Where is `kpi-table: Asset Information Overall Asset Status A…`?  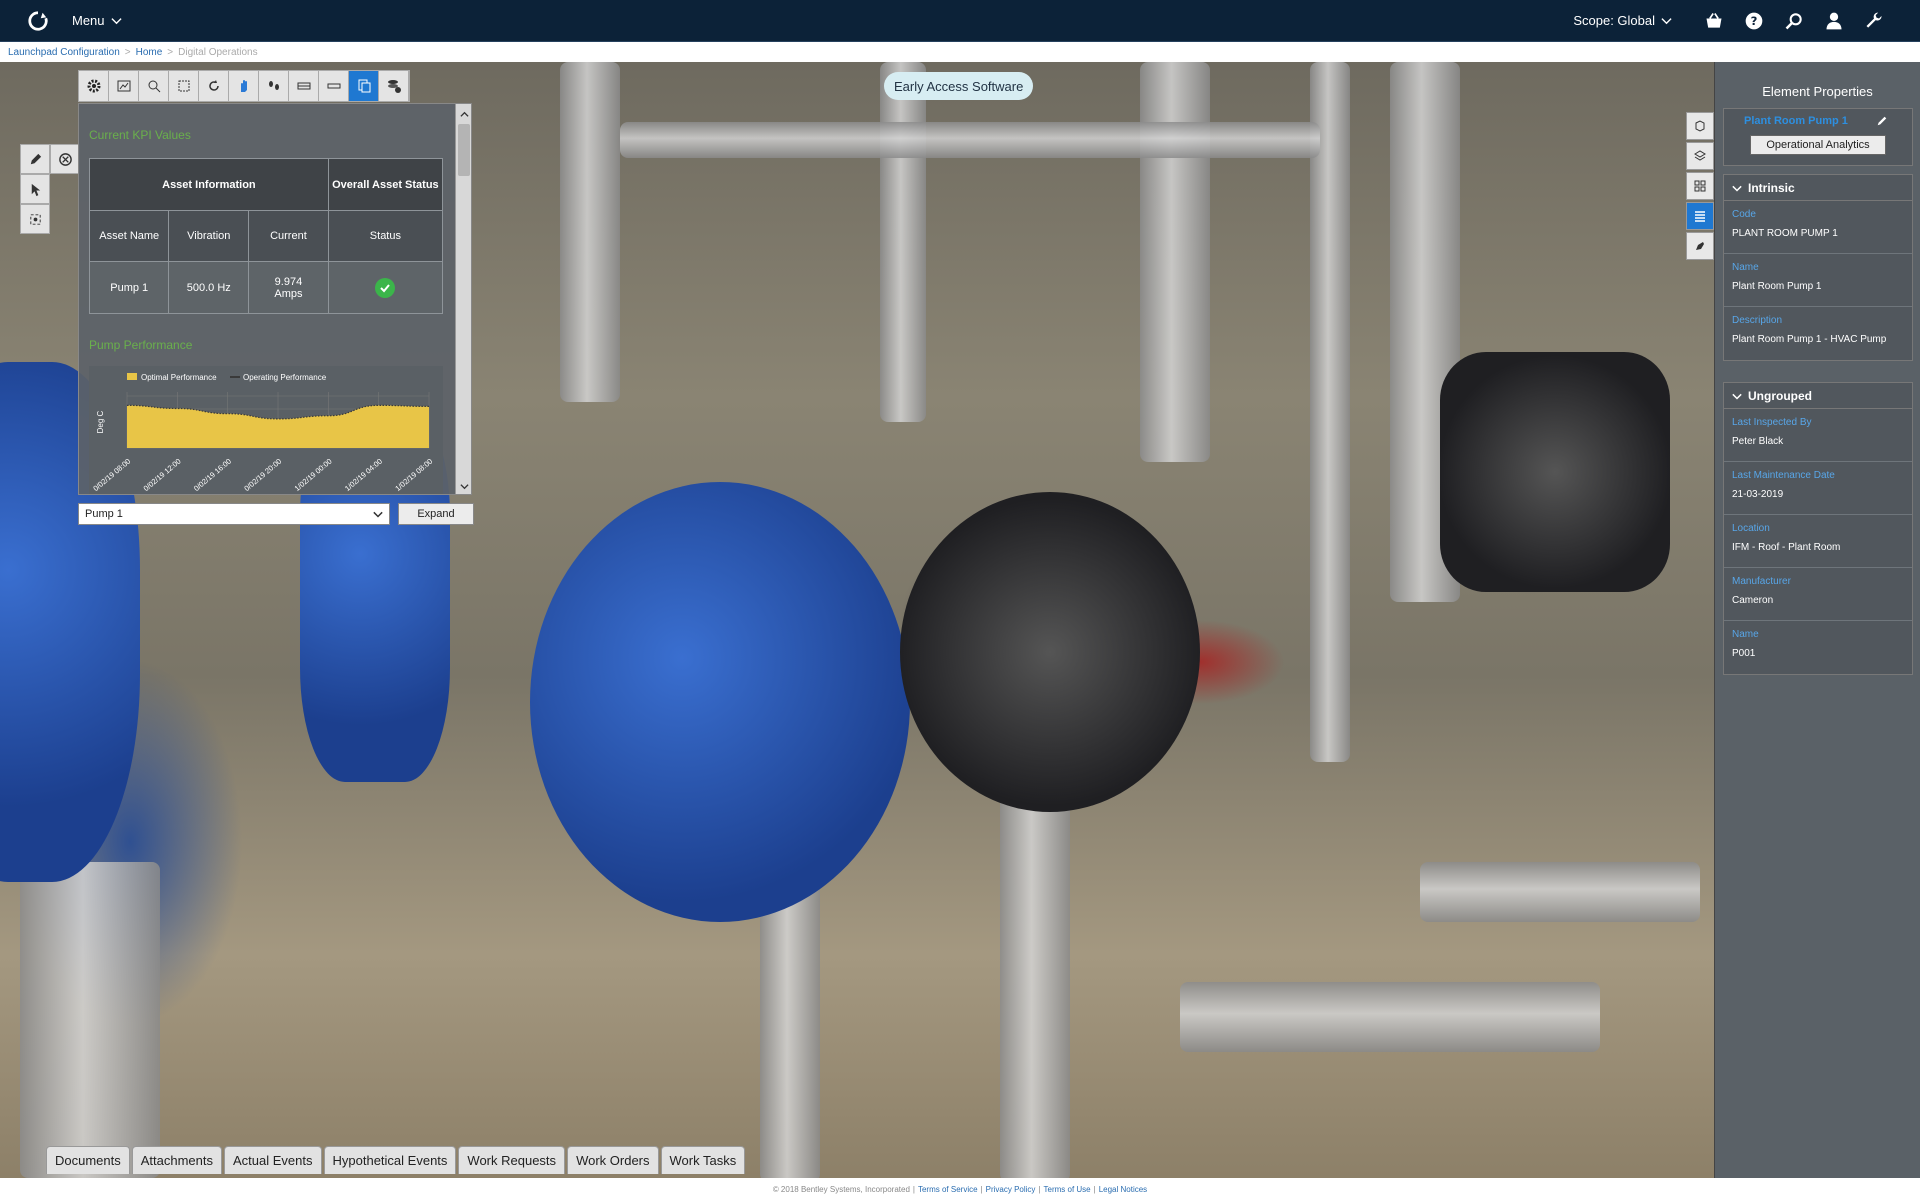 kpi-table: Asset Information Overall Asset Status A… is located at coordinates (266, 236).